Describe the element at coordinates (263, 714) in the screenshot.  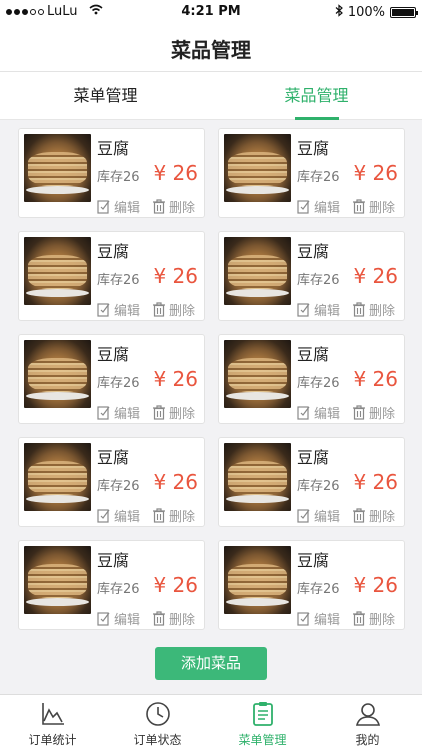
I see `clipboard-icon` at that location.